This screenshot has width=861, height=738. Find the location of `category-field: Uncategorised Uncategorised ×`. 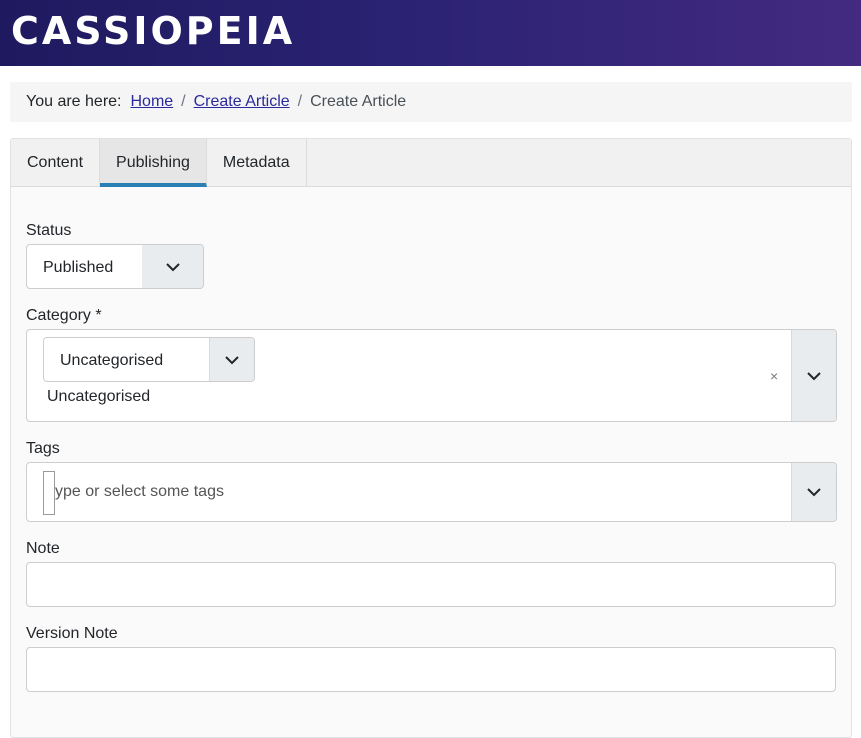

category-field: Uncategorised Uncategorised × is located at coordinates (431, 375).